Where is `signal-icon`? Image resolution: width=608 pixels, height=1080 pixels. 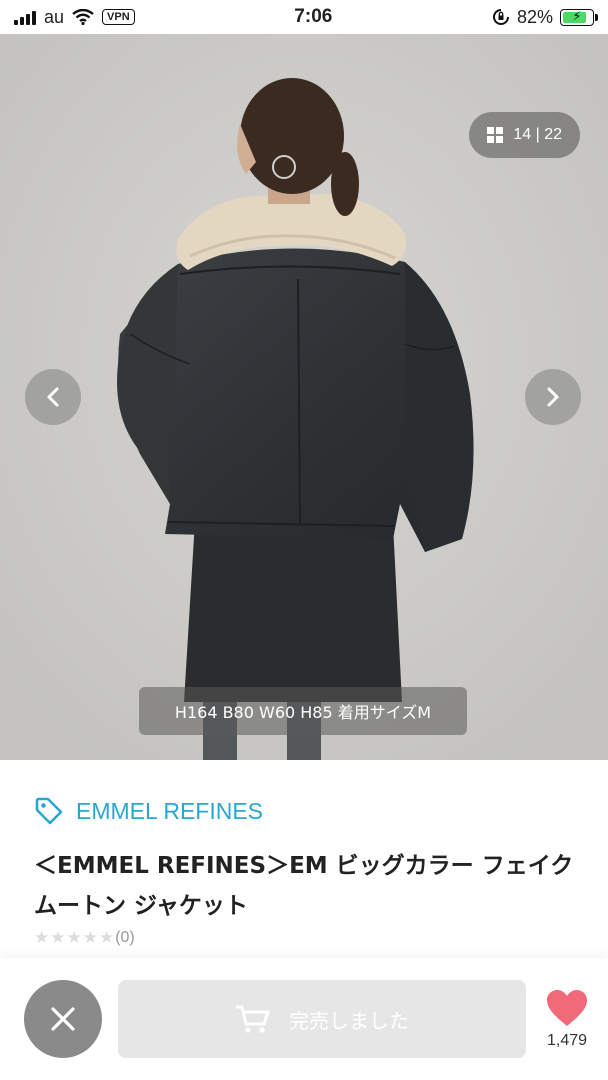 signal-icon is located at coordinates (25, 17).